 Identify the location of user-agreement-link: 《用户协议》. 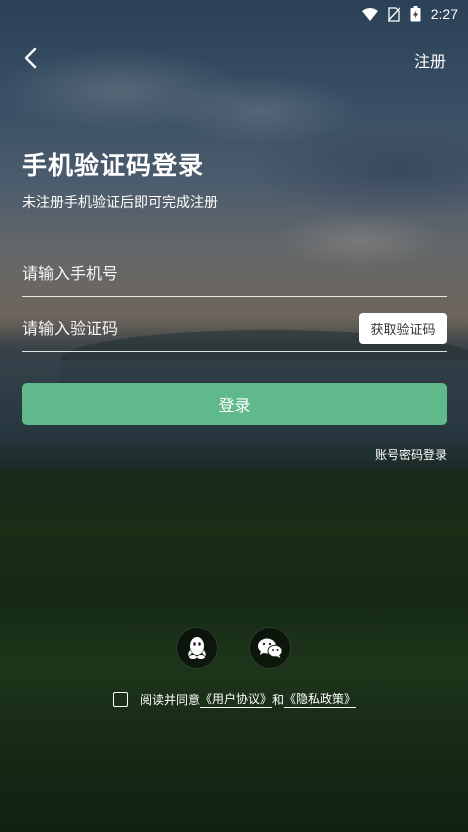
(236, 699).